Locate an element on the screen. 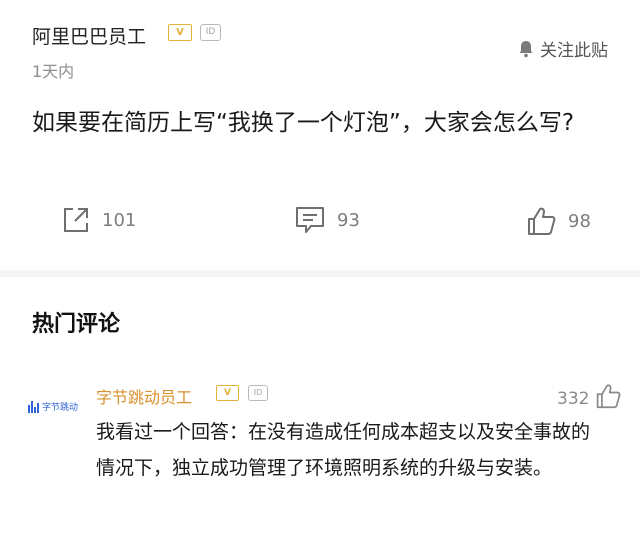  hot-comments-title: 热门评论 is located at coordinates (76, 324).